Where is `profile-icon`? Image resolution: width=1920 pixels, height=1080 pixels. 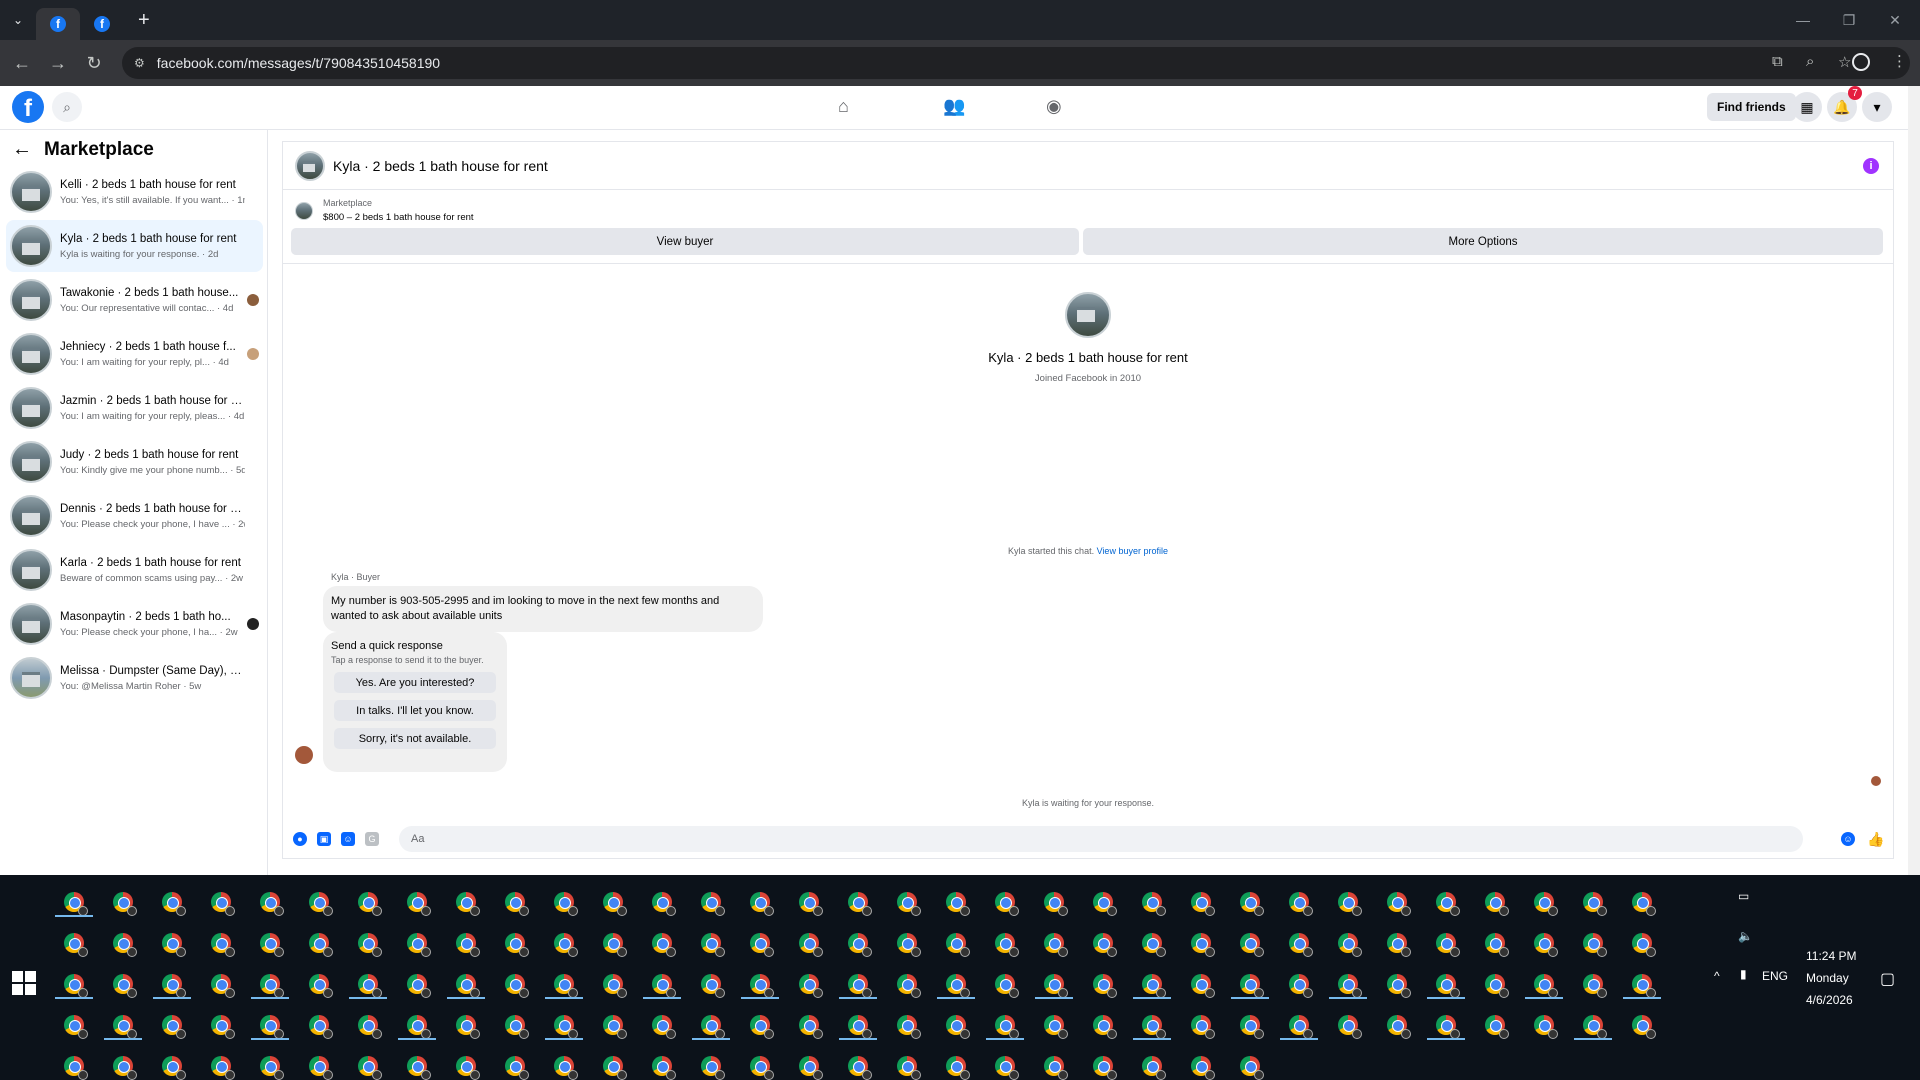
profile-icon is located at coordinates (1861, 62).